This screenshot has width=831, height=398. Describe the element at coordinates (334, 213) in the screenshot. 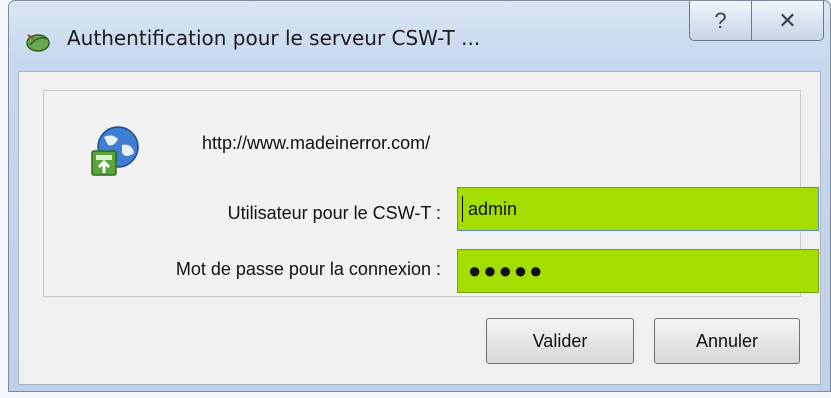

I see `user-label: Utilisateur pour le CSW-T :` at that location.